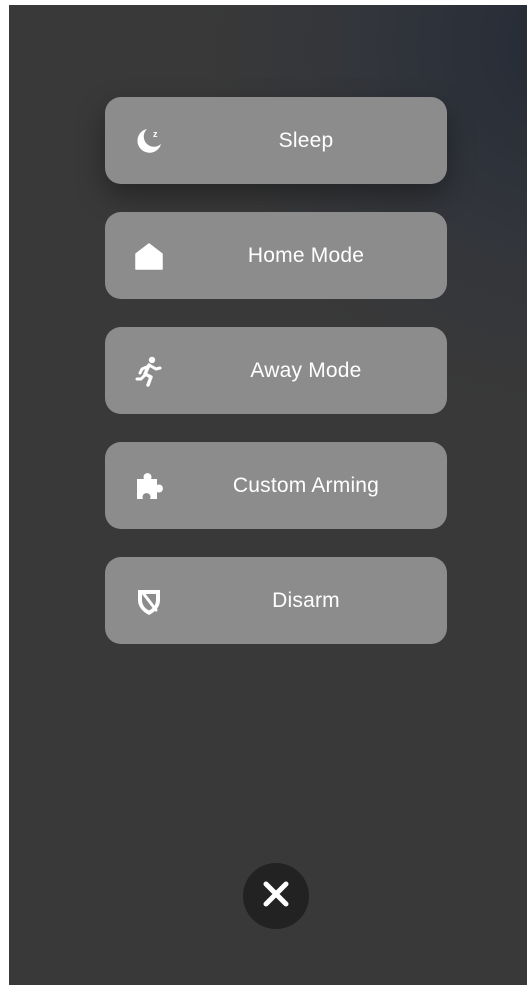 The width and height of the screenshot is (527, 985). Describe the element at coordinates (306, 485) in the screenshot. I see `custom-arming-label: Custom Arming` at that location.